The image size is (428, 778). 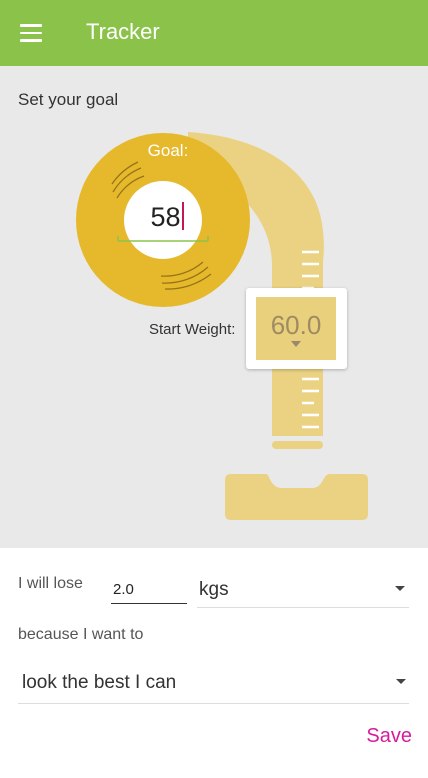 What do you see at coordinates (401, 681) in the screenshot?
I see `reason-dropdown-icon` at bounding box center [401, 681].